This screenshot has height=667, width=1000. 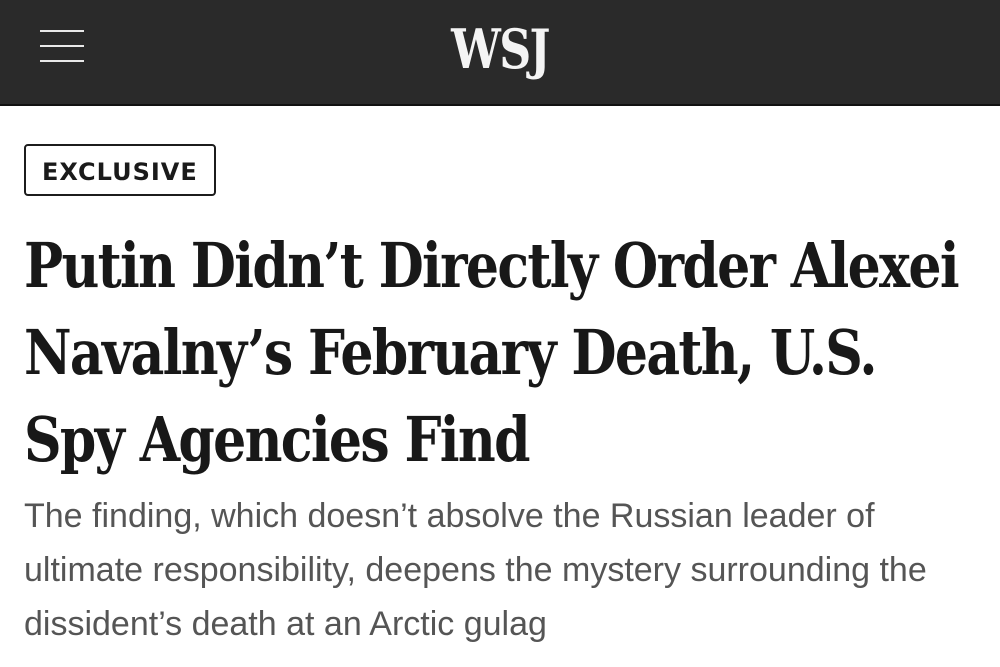 I want to click on hamburger-menu-icon, so click(x=62, y=46).